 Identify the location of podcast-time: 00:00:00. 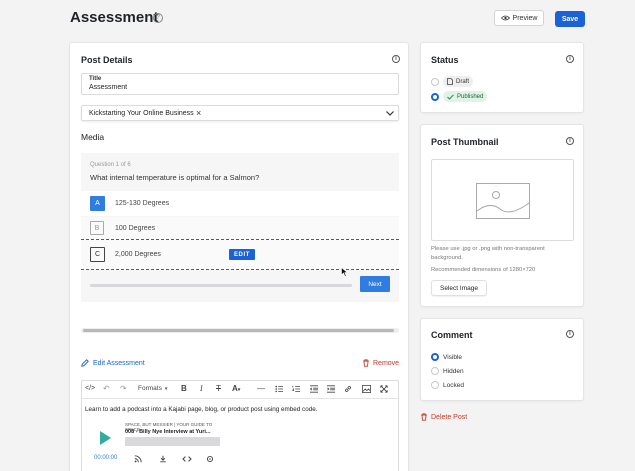
(106, 458).